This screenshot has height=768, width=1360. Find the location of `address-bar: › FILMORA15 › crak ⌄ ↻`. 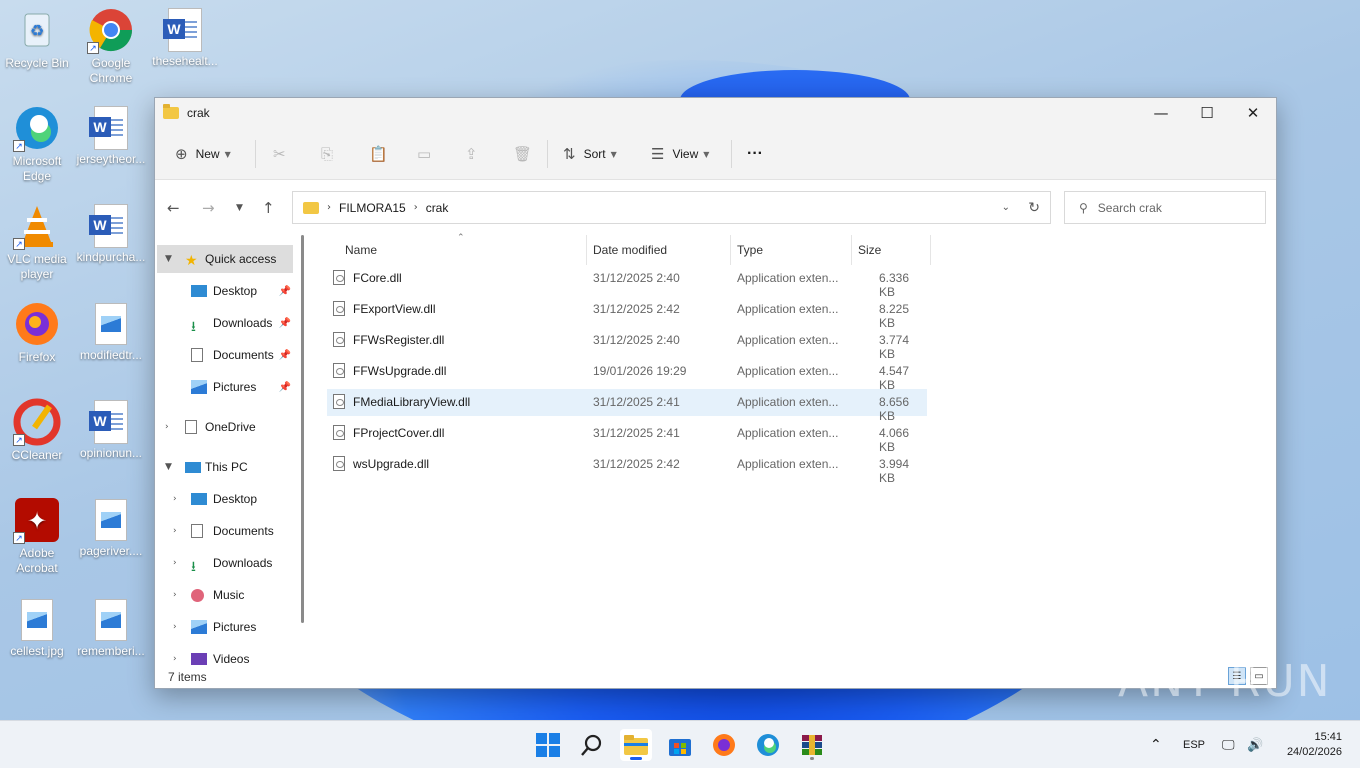

address-bar: › FILMORA15 › crak ⌄ ↻ is located at coordinates (671, 207).